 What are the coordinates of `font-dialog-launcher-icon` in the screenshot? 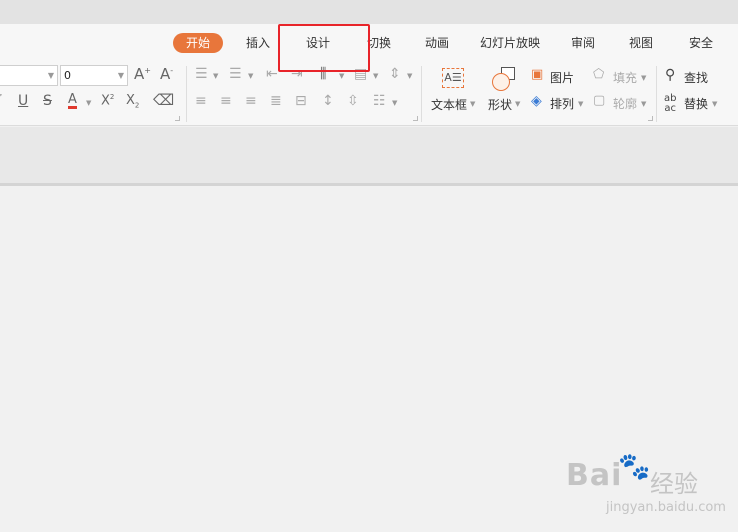 It's located at (177, 118).